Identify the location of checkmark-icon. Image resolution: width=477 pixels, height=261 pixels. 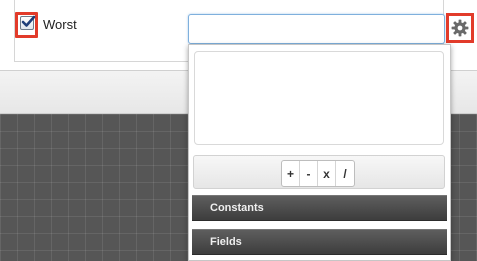
(28, 21).